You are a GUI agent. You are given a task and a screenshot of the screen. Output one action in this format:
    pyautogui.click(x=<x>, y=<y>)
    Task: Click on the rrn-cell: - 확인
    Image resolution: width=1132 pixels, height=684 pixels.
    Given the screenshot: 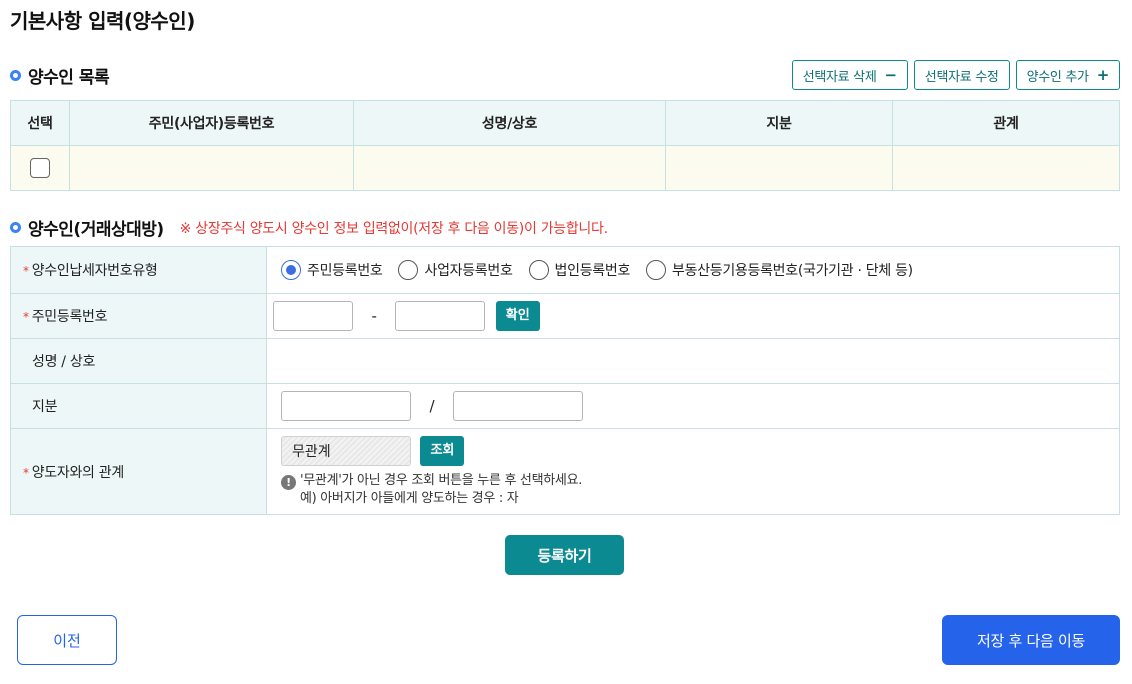 What is the action you would take?
    pyautogui.click(x=693, y=316)
    